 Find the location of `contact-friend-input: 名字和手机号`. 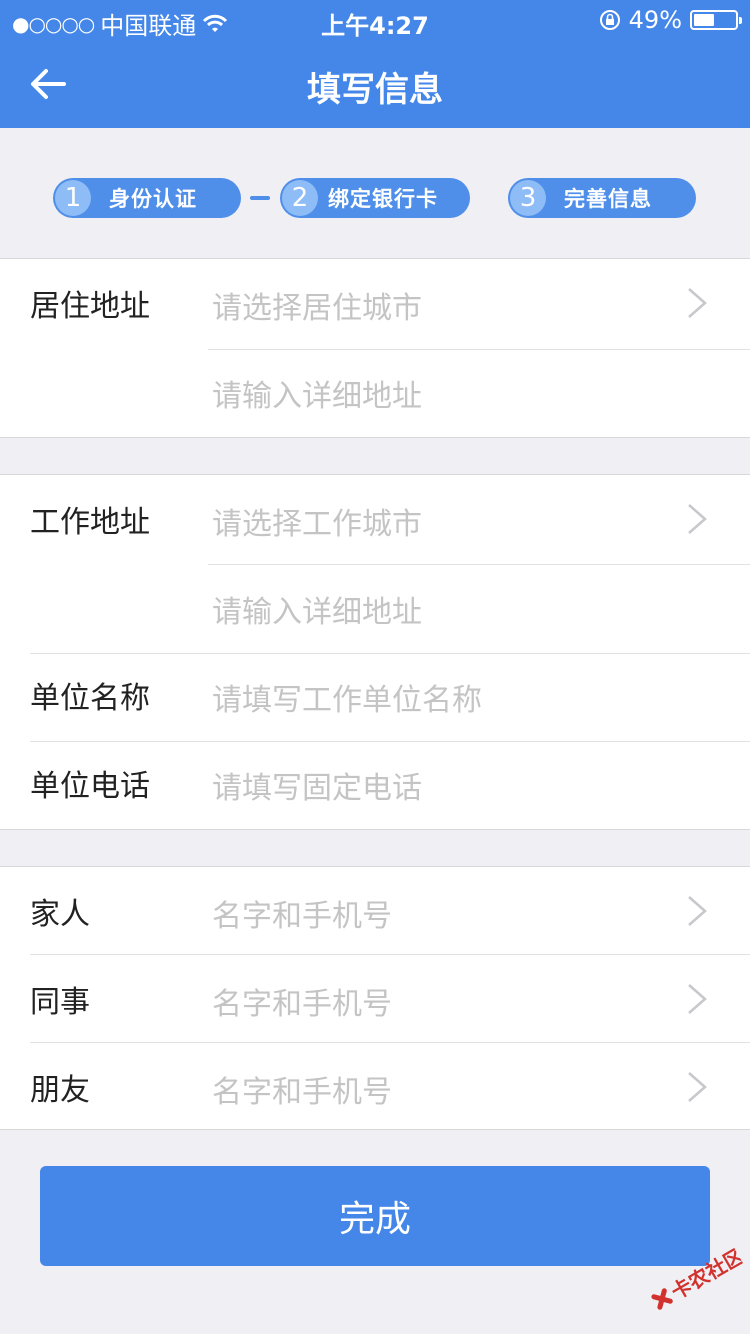

contact-friend-input: 名字和手机号 is located at coordinates (302, 1089).